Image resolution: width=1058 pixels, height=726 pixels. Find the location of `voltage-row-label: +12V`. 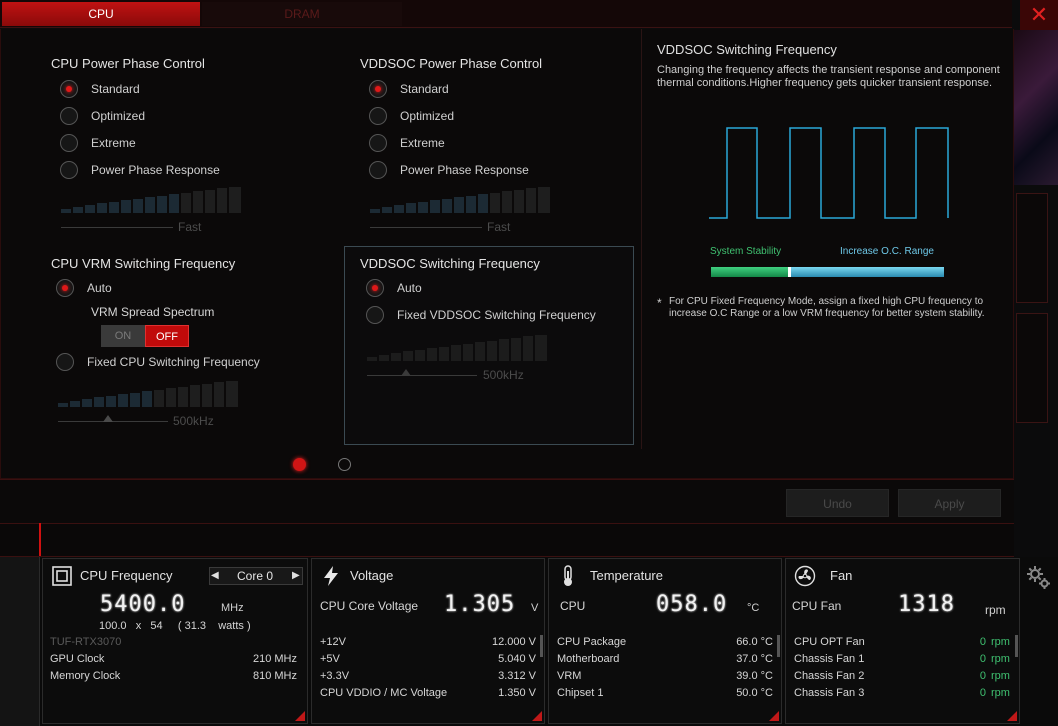

voltage-row-label: +12V is located at coordinates (333, 642).